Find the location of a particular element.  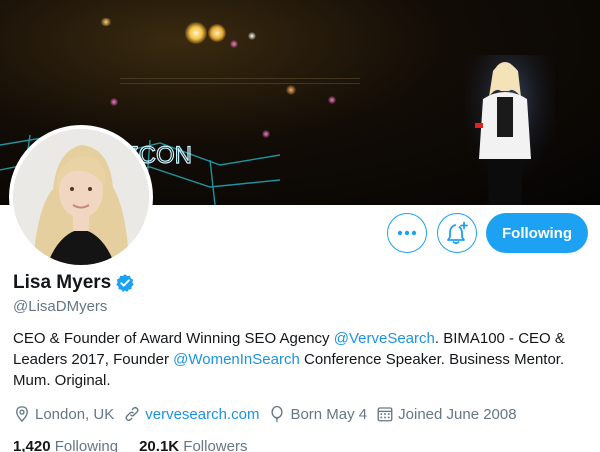

following-count: 1,420 is located at coordinates (32, 444).